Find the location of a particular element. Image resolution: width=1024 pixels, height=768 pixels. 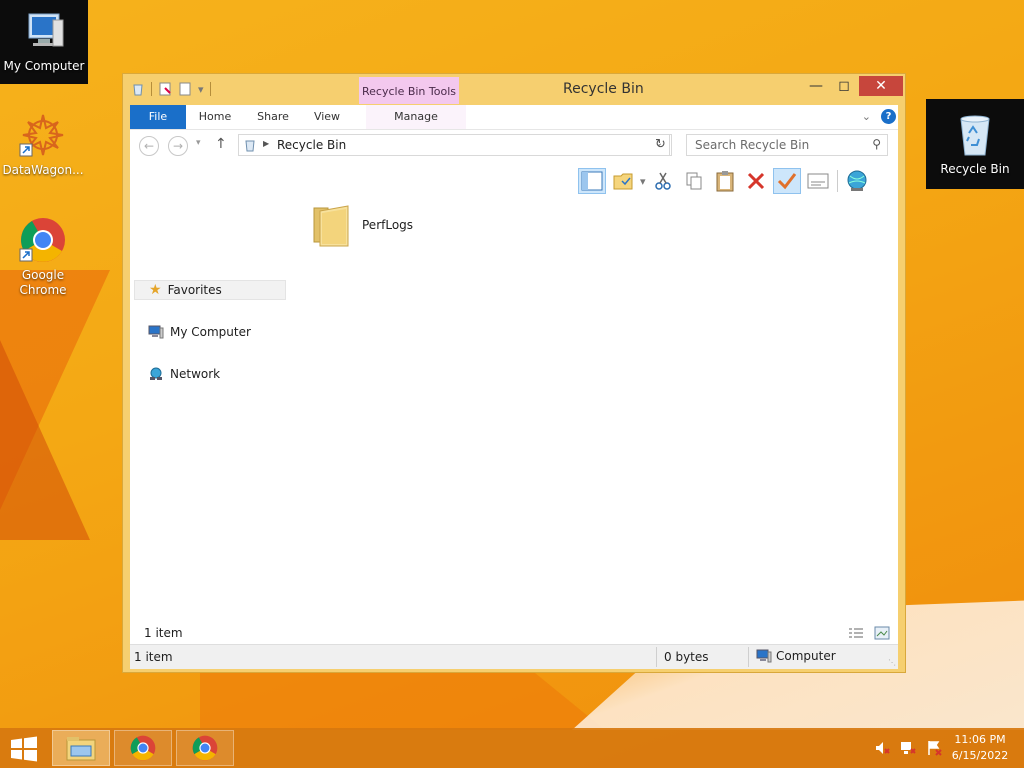

network-icon is located at coordinates (156, 373).